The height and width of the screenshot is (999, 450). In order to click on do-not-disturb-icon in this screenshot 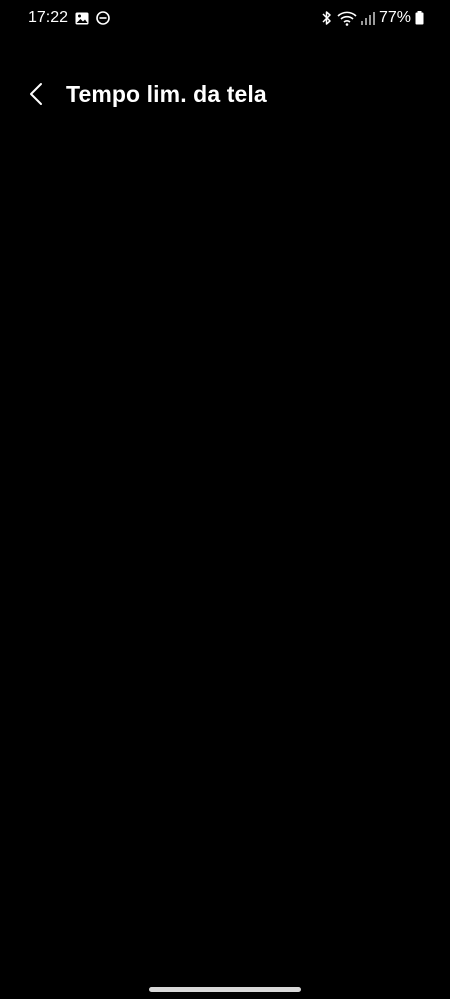, I will do `click(103, 18)`.